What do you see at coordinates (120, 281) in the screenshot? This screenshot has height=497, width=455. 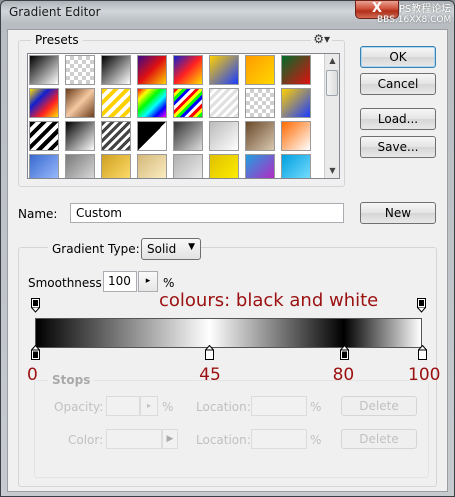 I see `smoothness-input: 100` at bounding box center [120, 281].